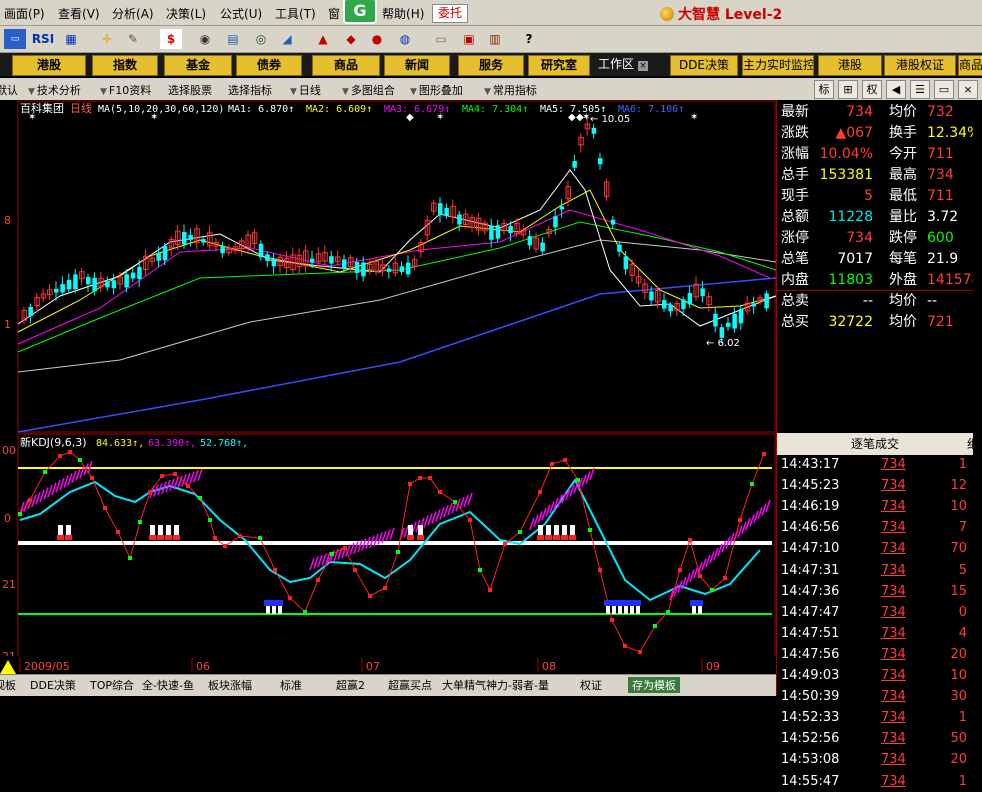 Image resolution: width=982 pixels, height=792 pixels. I want to click on menu-formula: 公式(U), so click(241, 13).